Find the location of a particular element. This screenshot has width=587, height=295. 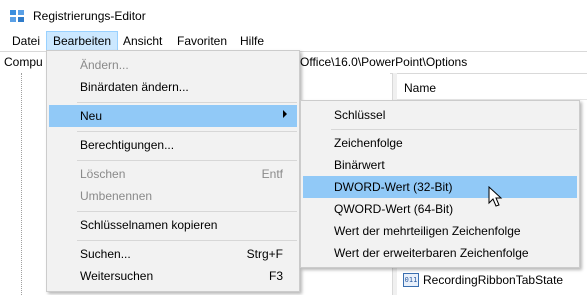

submenu-item-binaerwert: Binärwert is located at coordinates (440, 165).